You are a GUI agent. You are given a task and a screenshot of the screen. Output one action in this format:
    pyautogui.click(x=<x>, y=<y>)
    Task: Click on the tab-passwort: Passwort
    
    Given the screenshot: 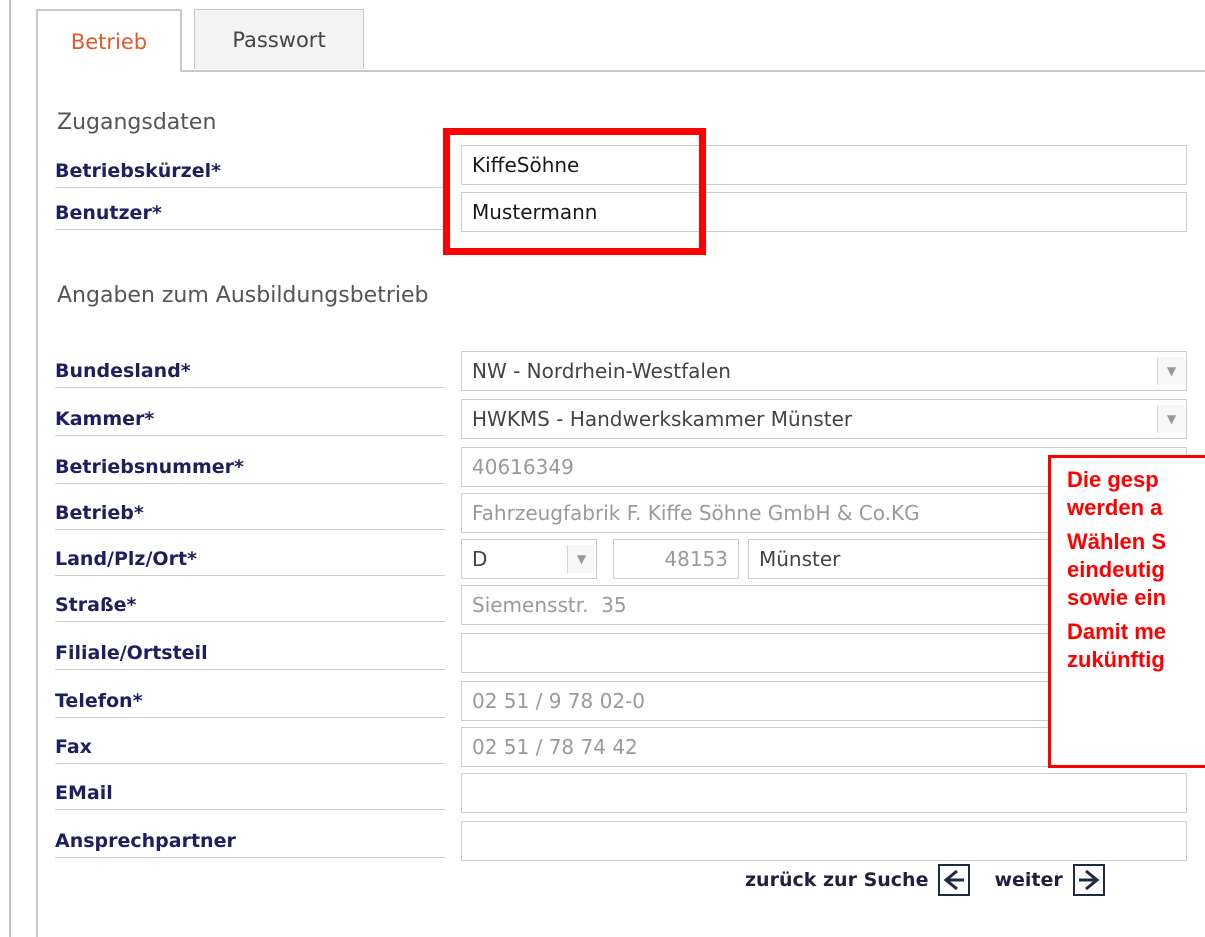 What is the action you would take?
    pyautogui.click(x=279, y=39)
    